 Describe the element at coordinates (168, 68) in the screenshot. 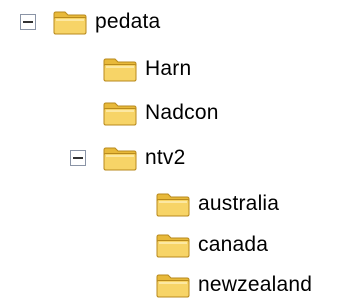

I see `tree-item-label: Harn` at that location.